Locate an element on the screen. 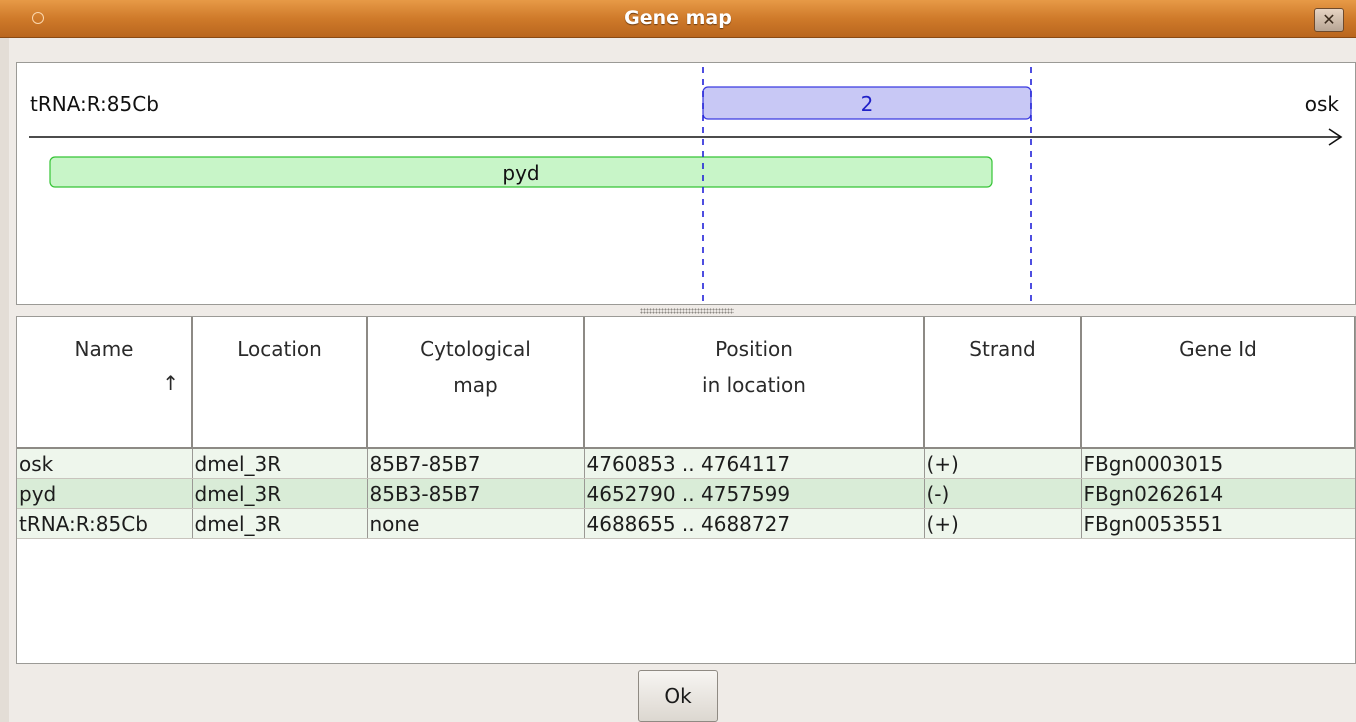  cell-cytological-map: none is located at coordinates (476, 523).